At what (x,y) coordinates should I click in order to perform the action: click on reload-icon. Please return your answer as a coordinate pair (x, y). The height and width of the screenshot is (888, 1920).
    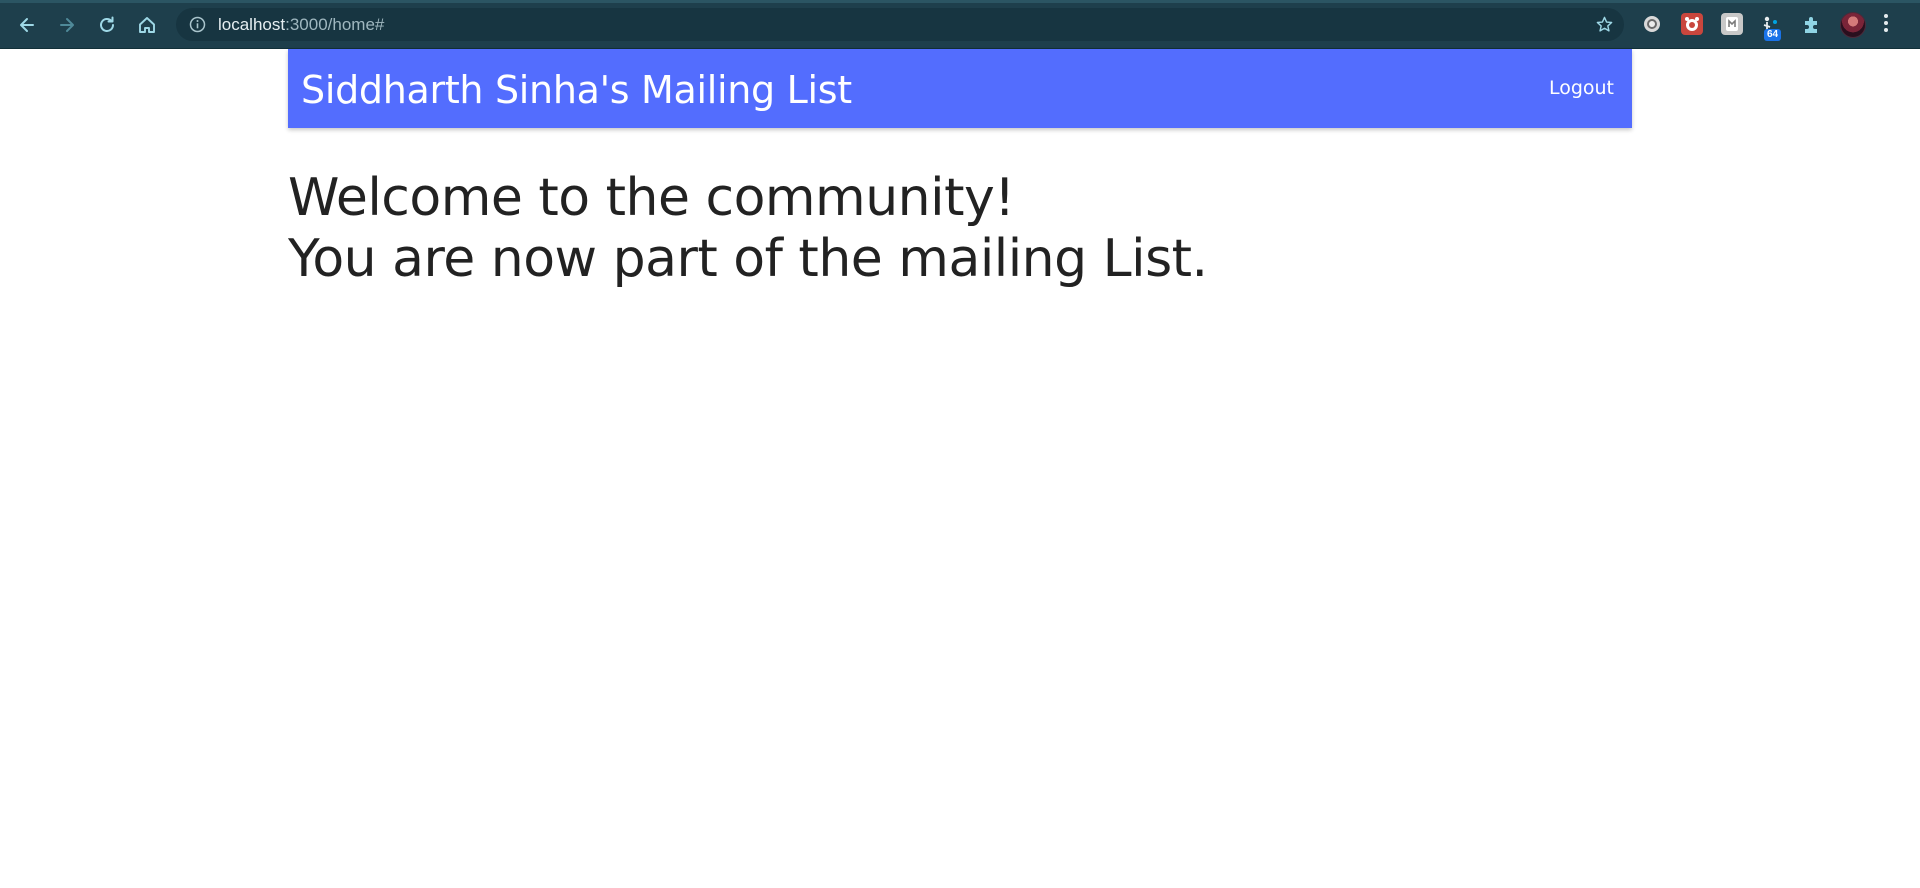
    Looking at the image, I should click on (107, 24).